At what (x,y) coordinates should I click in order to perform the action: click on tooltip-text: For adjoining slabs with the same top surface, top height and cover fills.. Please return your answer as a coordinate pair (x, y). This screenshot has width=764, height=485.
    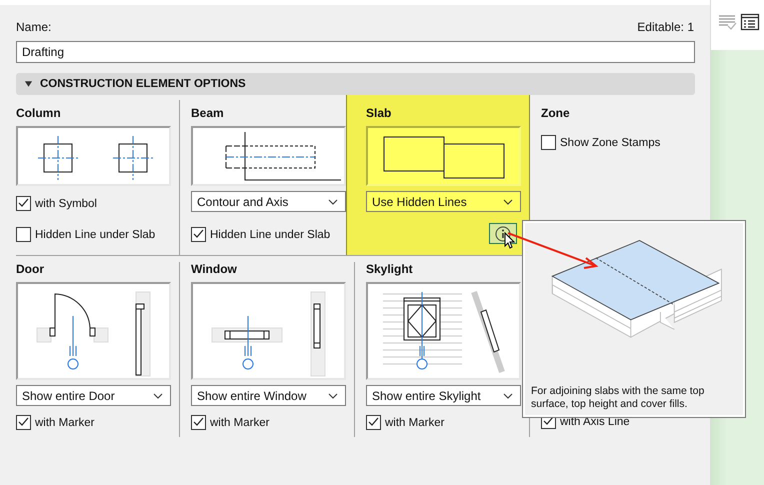
    Looking at the image, I should click on (618, 398).